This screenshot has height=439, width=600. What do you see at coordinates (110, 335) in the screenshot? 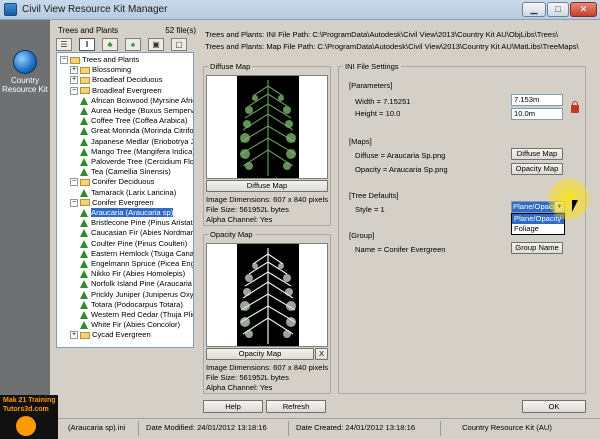
I see `tree-folder-item: + Cycad Evergreen` at bounding box center [110, 335].